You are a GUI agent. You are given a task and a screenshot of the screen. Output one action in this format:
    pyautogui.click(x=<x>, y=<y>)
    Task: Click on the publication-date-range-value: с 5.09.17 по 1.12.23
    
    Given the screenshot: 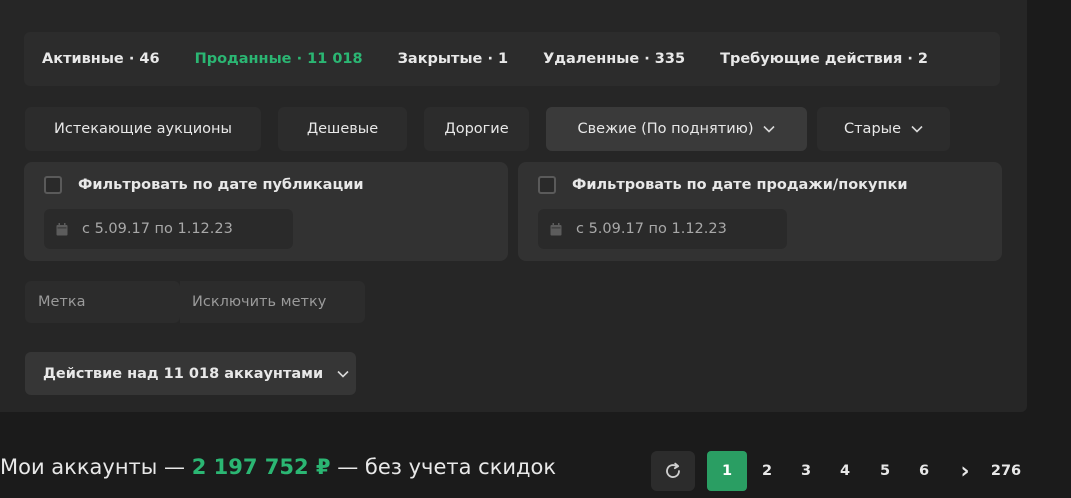 What is the action you would take?
    pyautogui.click(x=157, y=229)
    